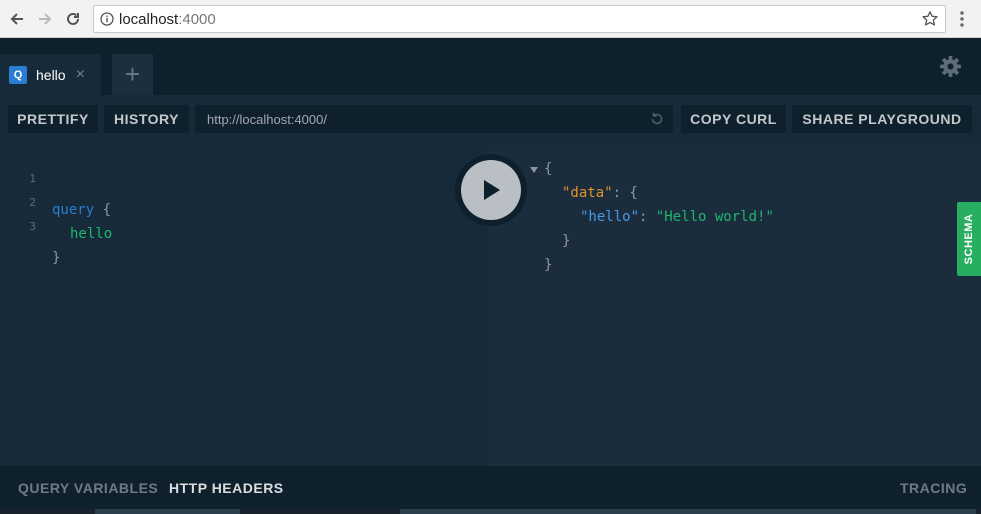  Describe the element at coordinates (53, 119) in the screenshot. I see `prettify-button: PRETTIFY` at that location.